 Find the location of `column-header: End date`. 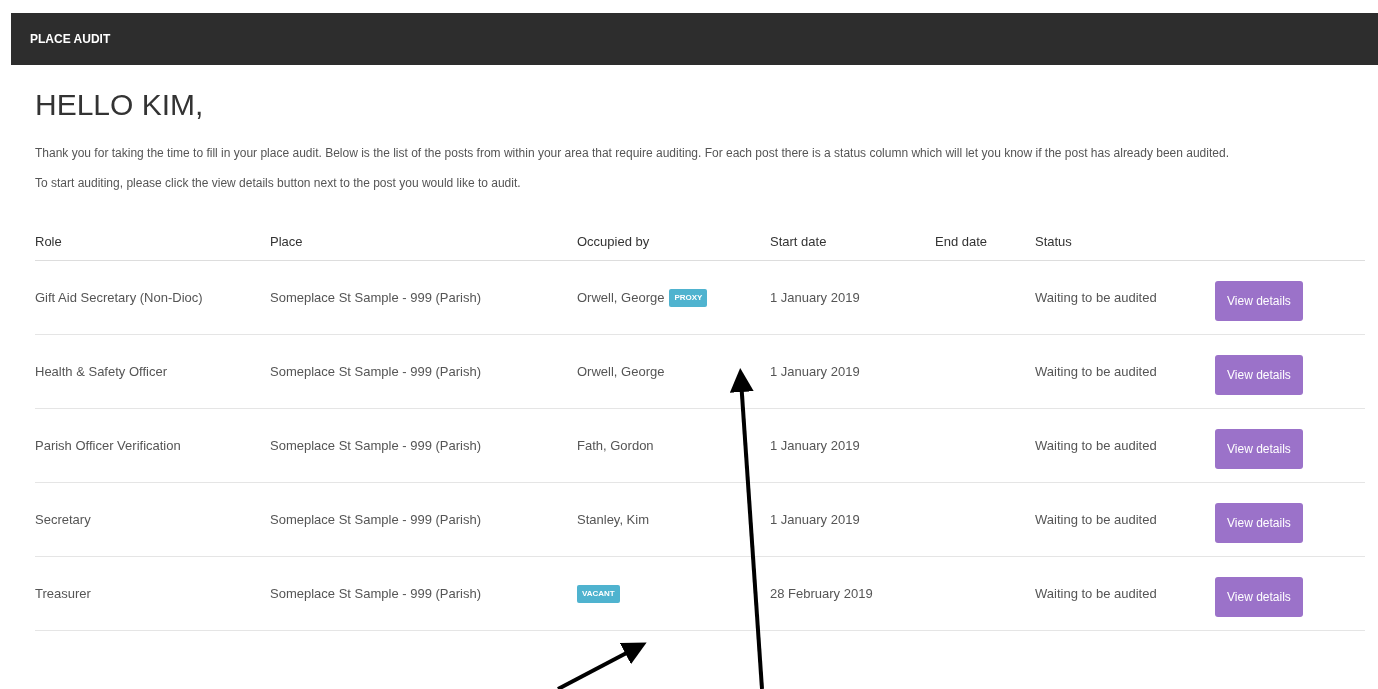

column-header: End date is located at coordinates (961, 241).